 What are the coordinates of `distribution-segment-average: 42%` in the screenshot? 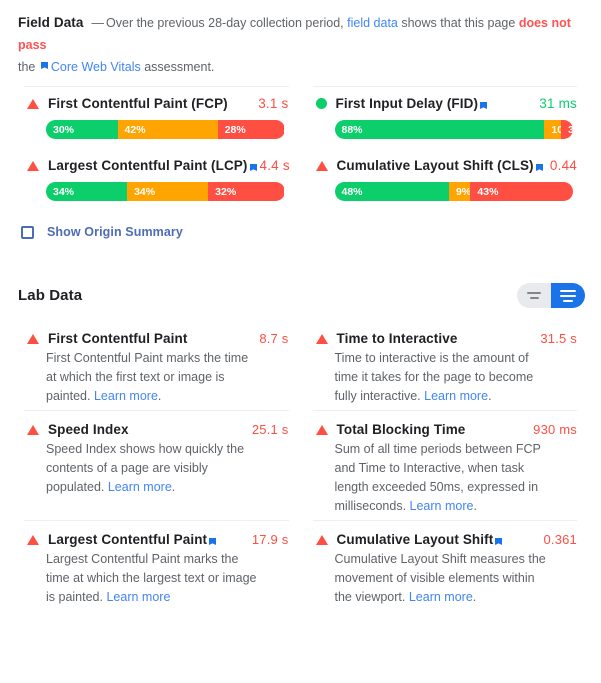 It's located at (167, 129).